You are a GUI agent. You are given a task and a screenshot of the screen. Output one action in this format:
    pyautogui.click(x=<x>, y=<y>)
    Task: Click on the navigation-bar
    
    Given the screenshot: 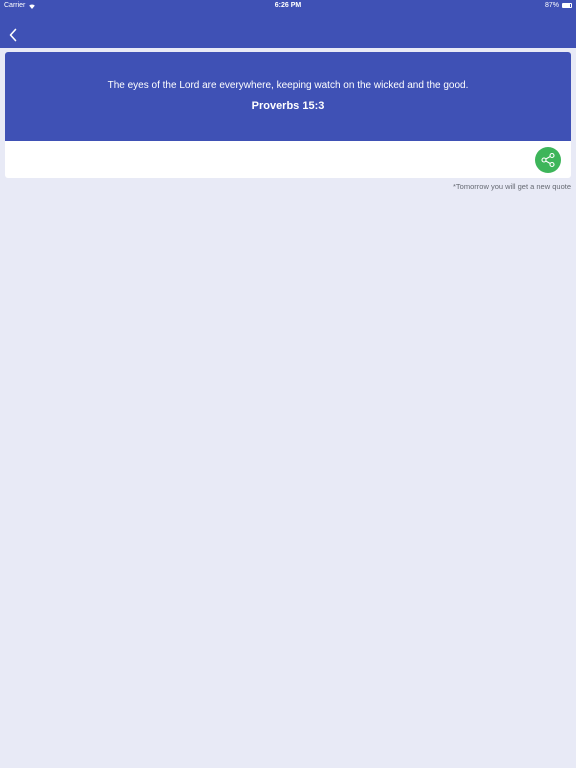 What is the action you would take?
    pyautogui.click(x=288, y=30)
    